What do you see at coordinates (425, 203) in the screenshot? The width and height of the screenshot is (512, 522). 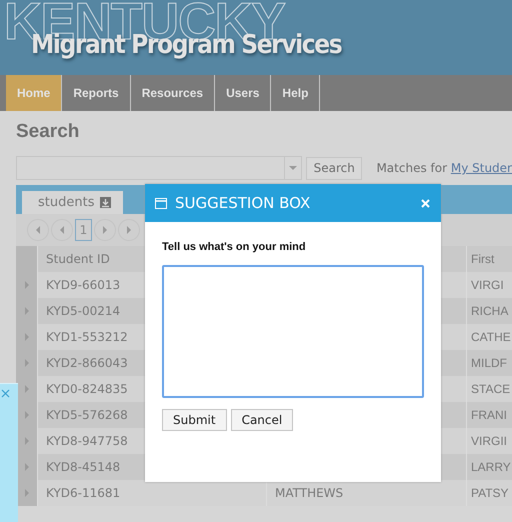 I see `close-button` at bounding box center [425, 203].